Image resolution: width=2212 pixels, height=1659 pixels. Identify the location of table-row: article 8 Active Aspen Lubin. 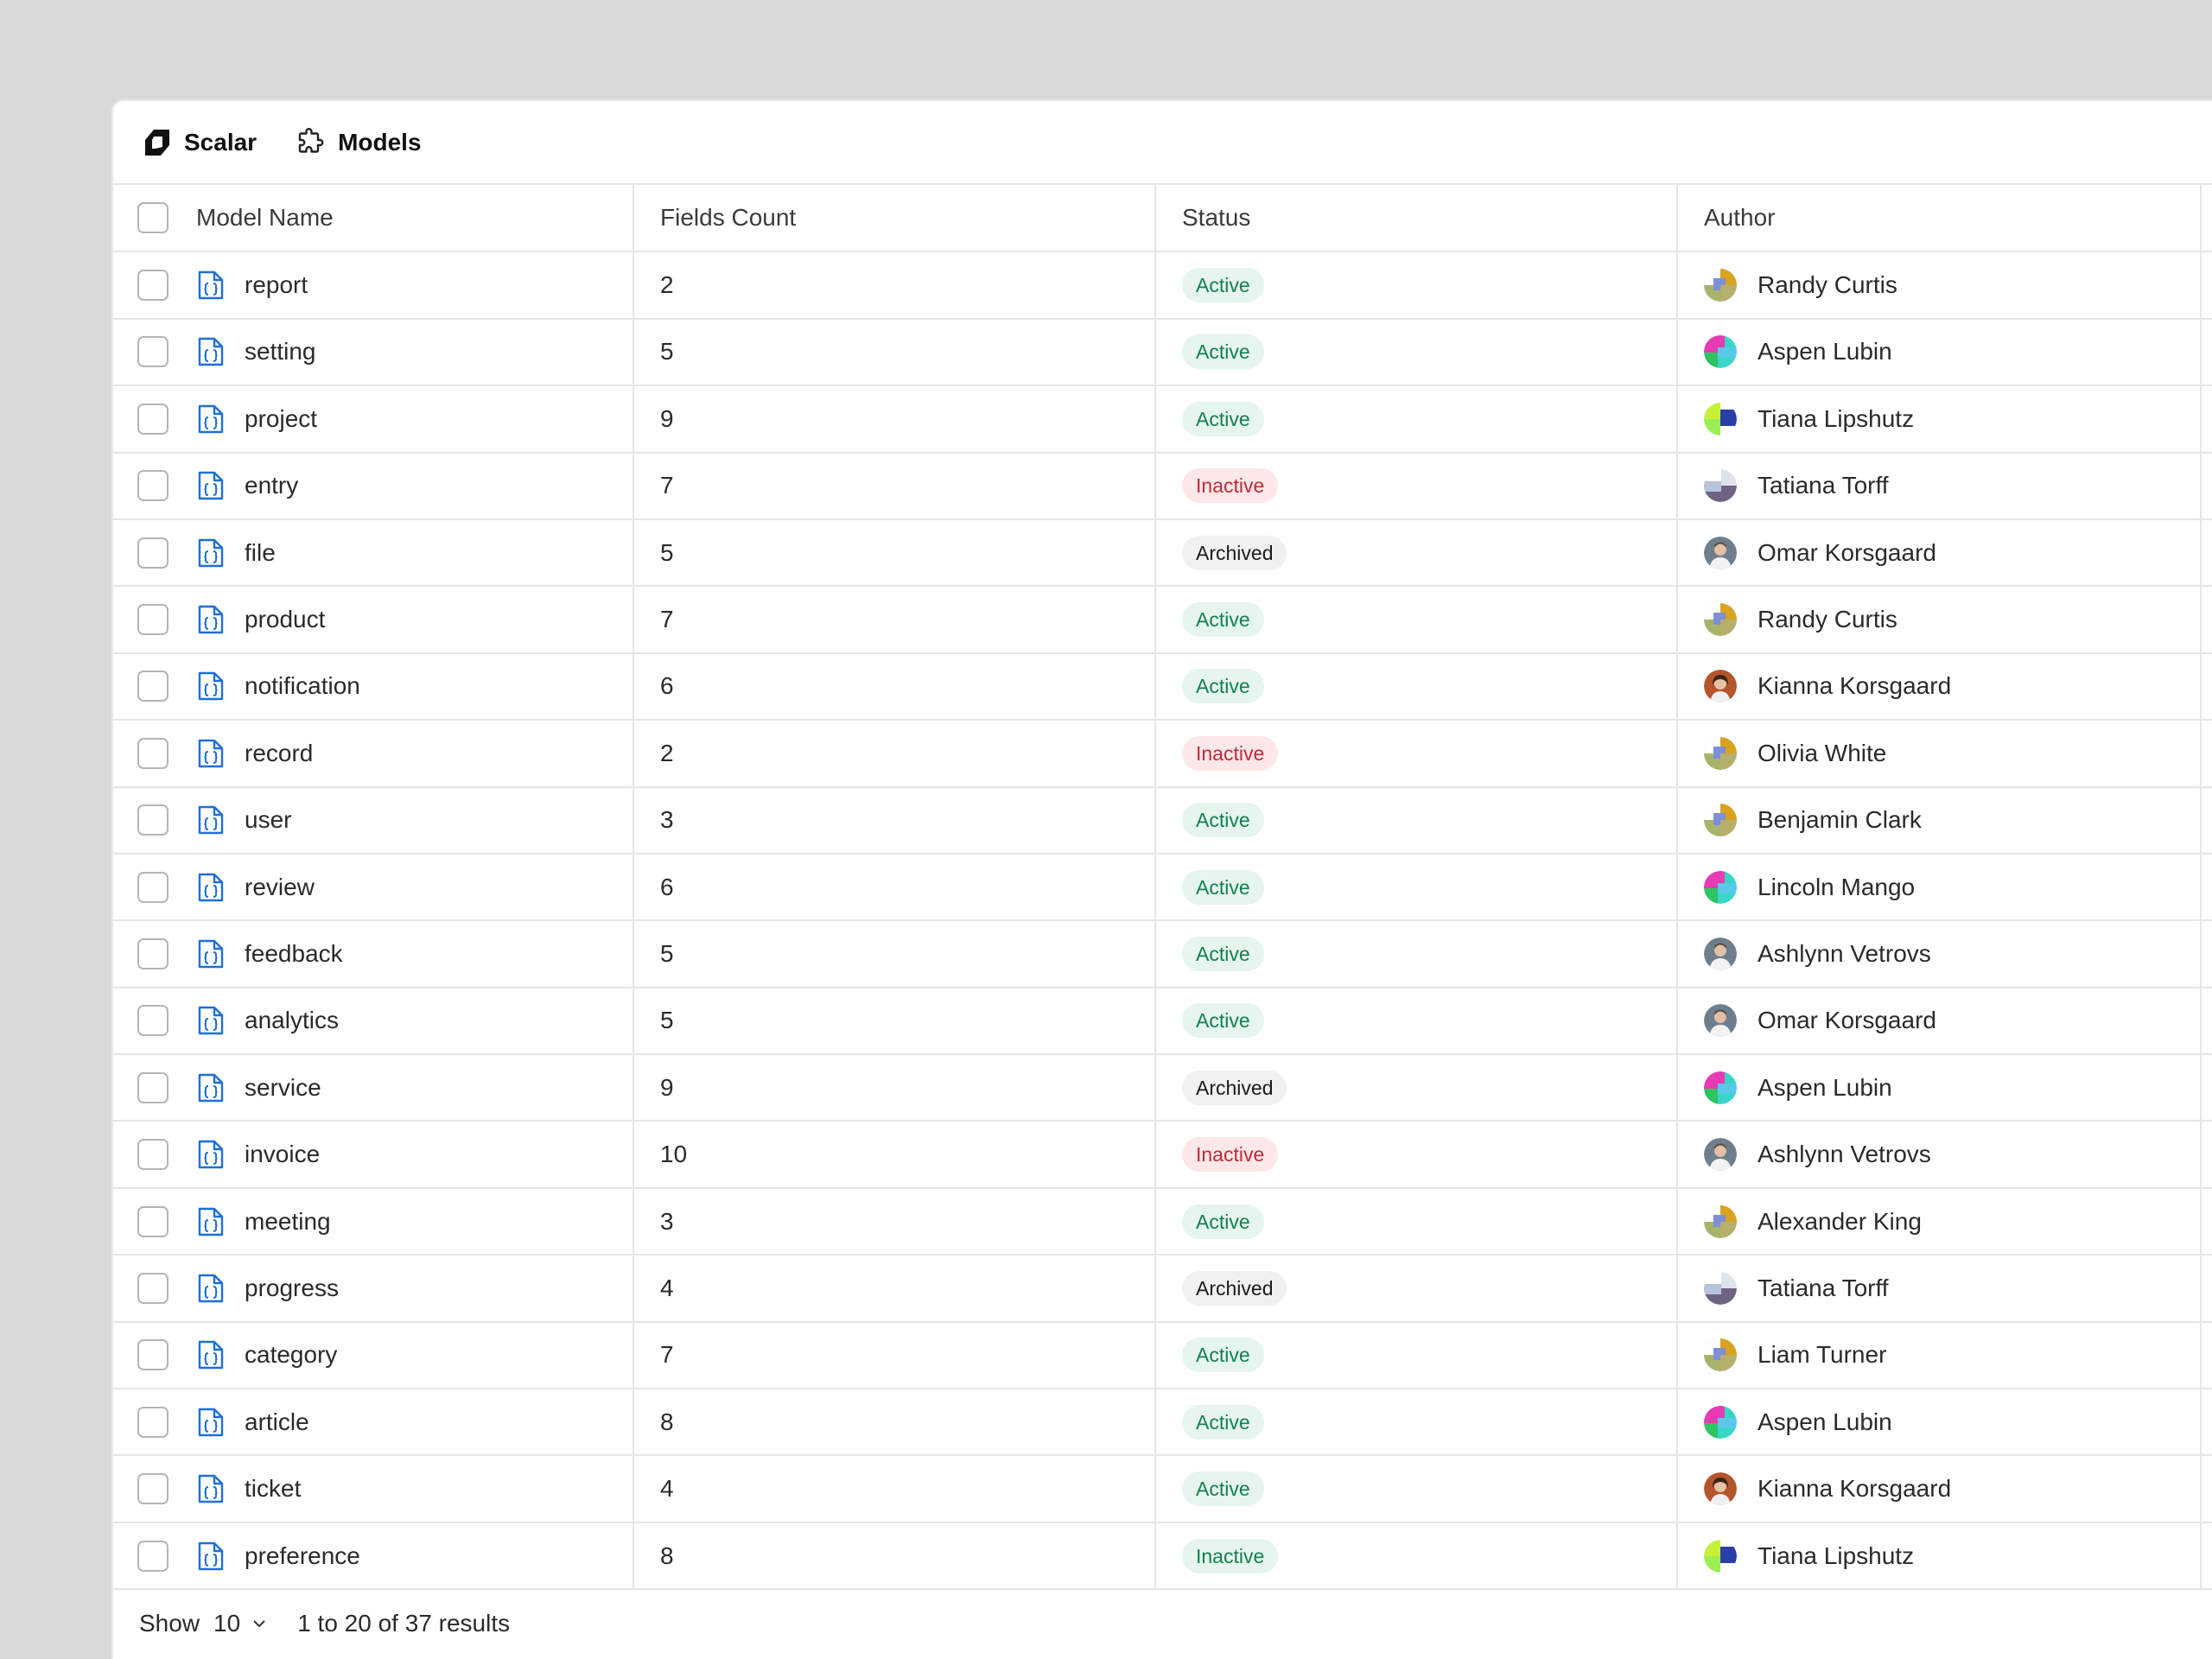
(1162, 1423).